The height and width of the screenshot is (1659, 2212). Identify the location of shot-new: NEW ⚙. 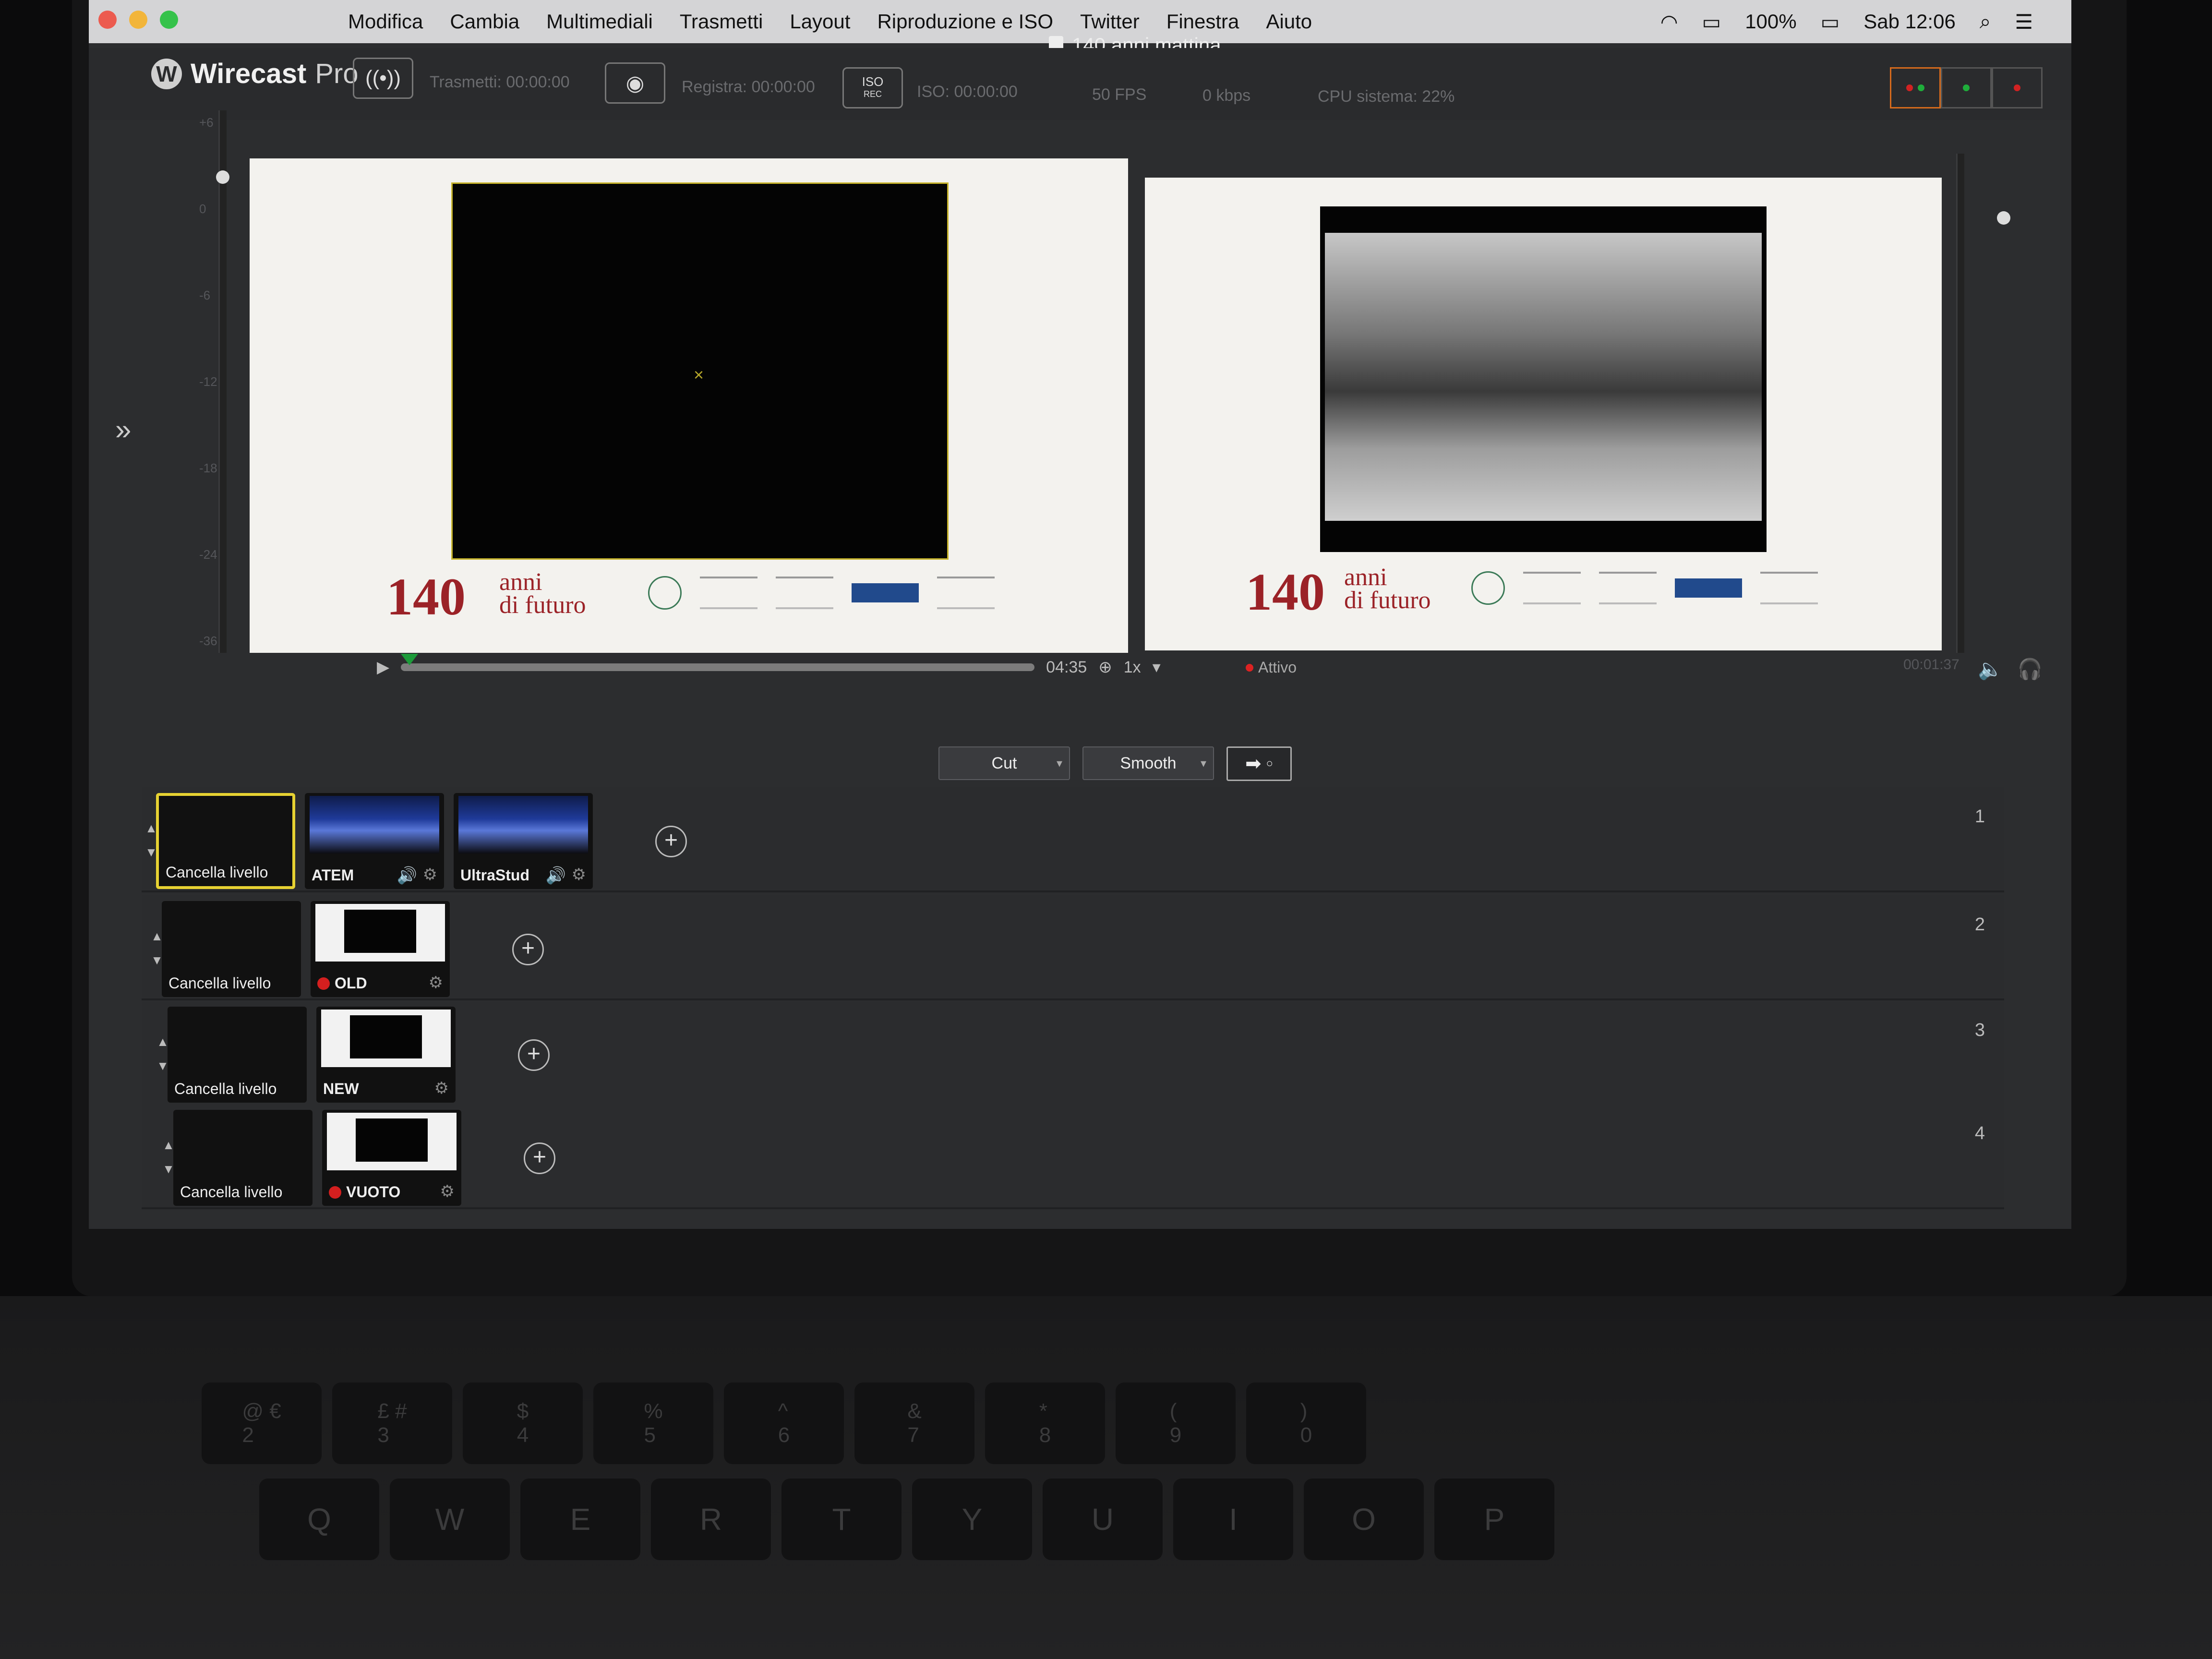
(386, 1055).